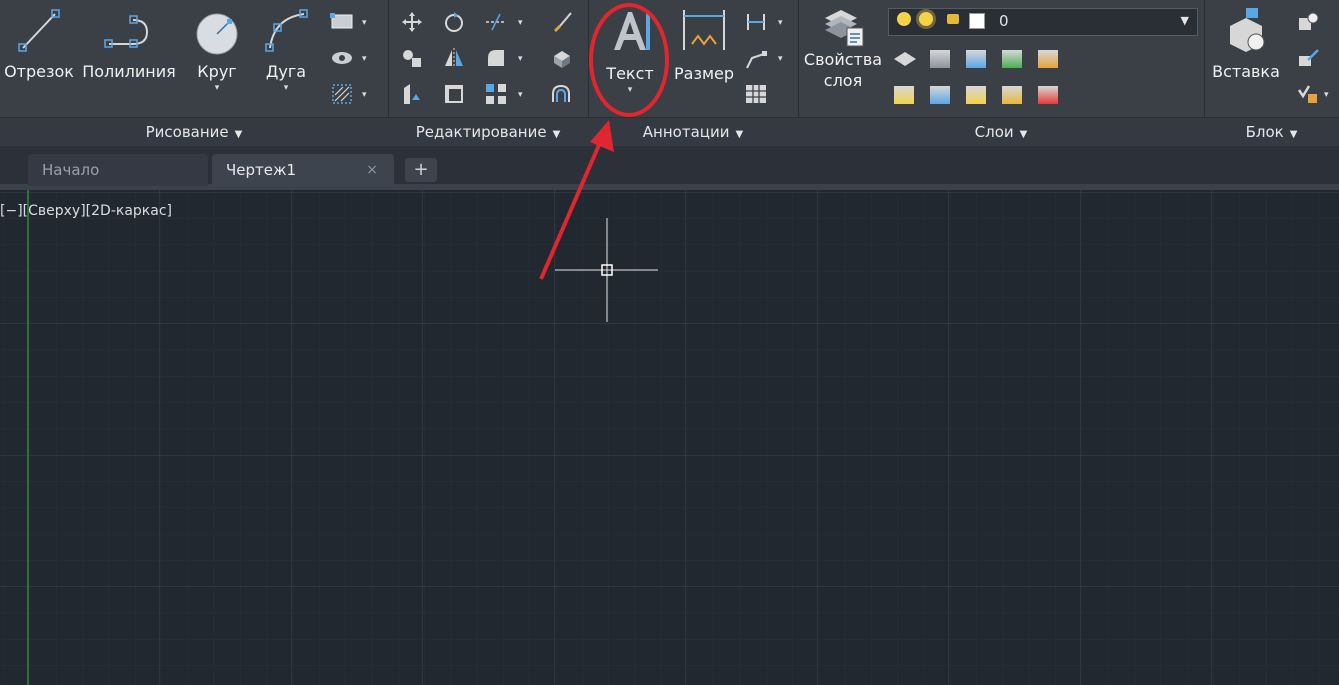  What do you see at coordinates (756, 58) in the screenshot?
I see `leader-icon` at bounding box center [756, 58].